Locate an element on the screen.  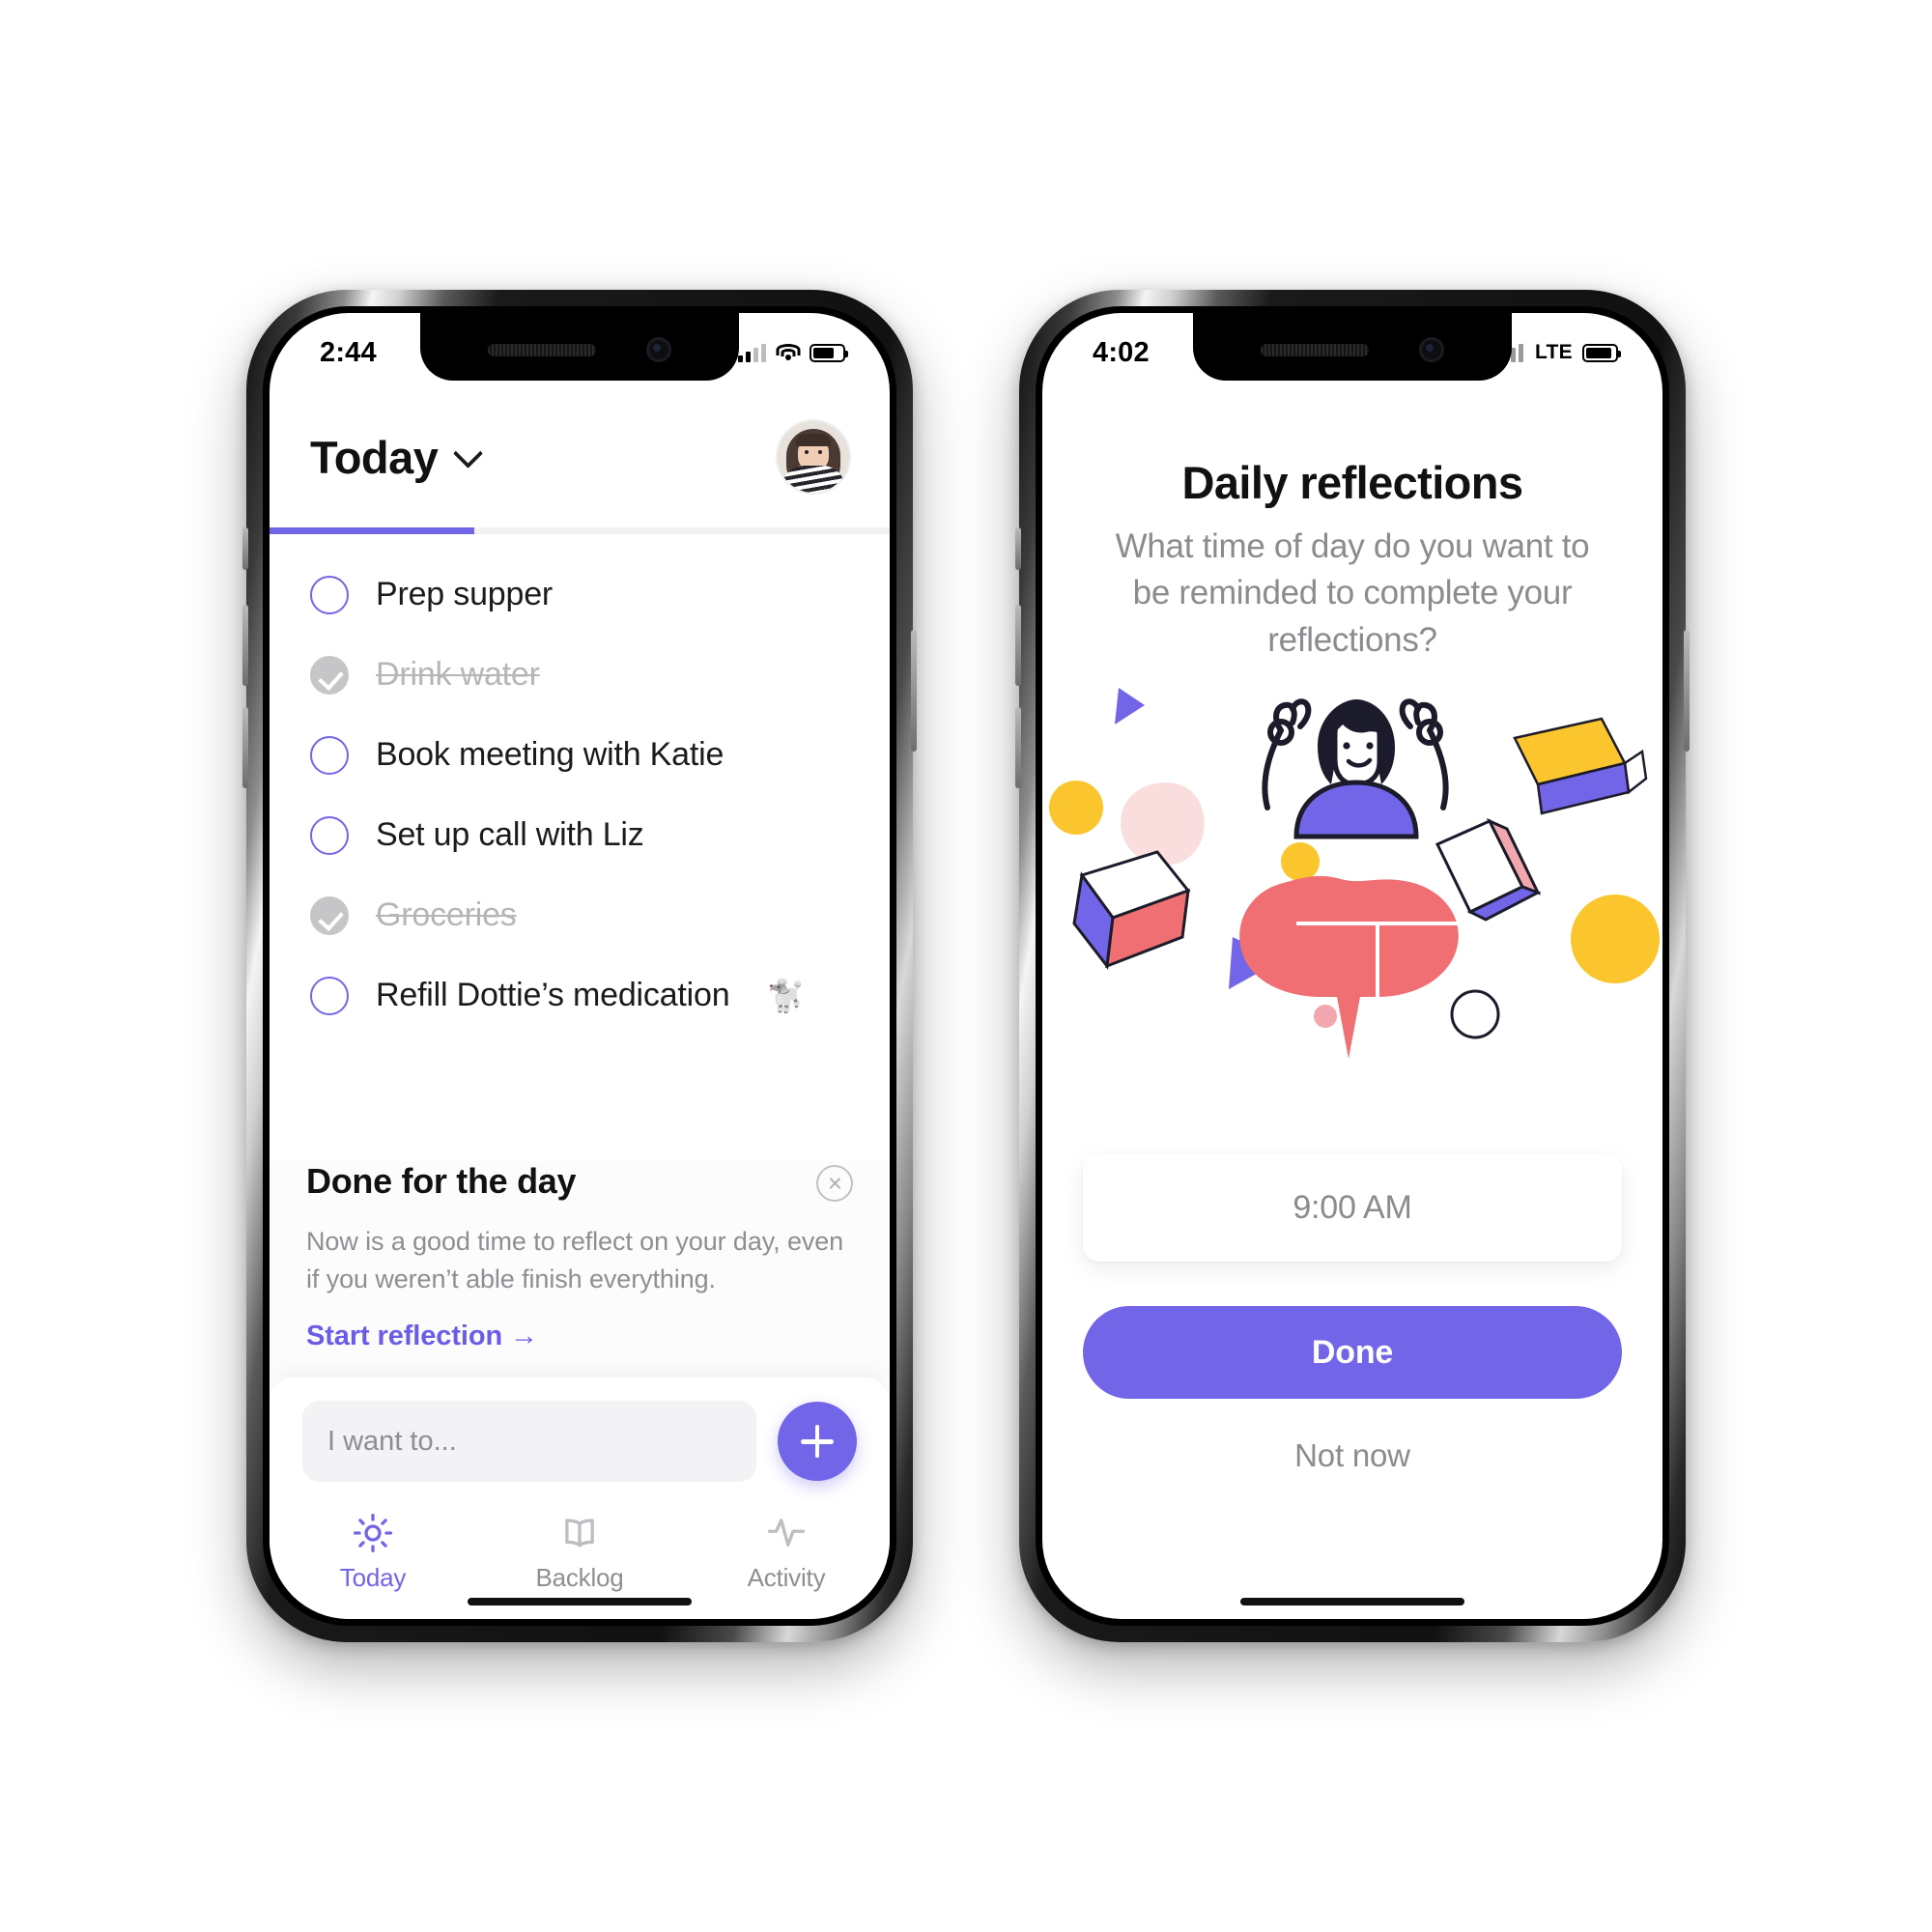
sun-icon is located at coordinates (373, 1533).